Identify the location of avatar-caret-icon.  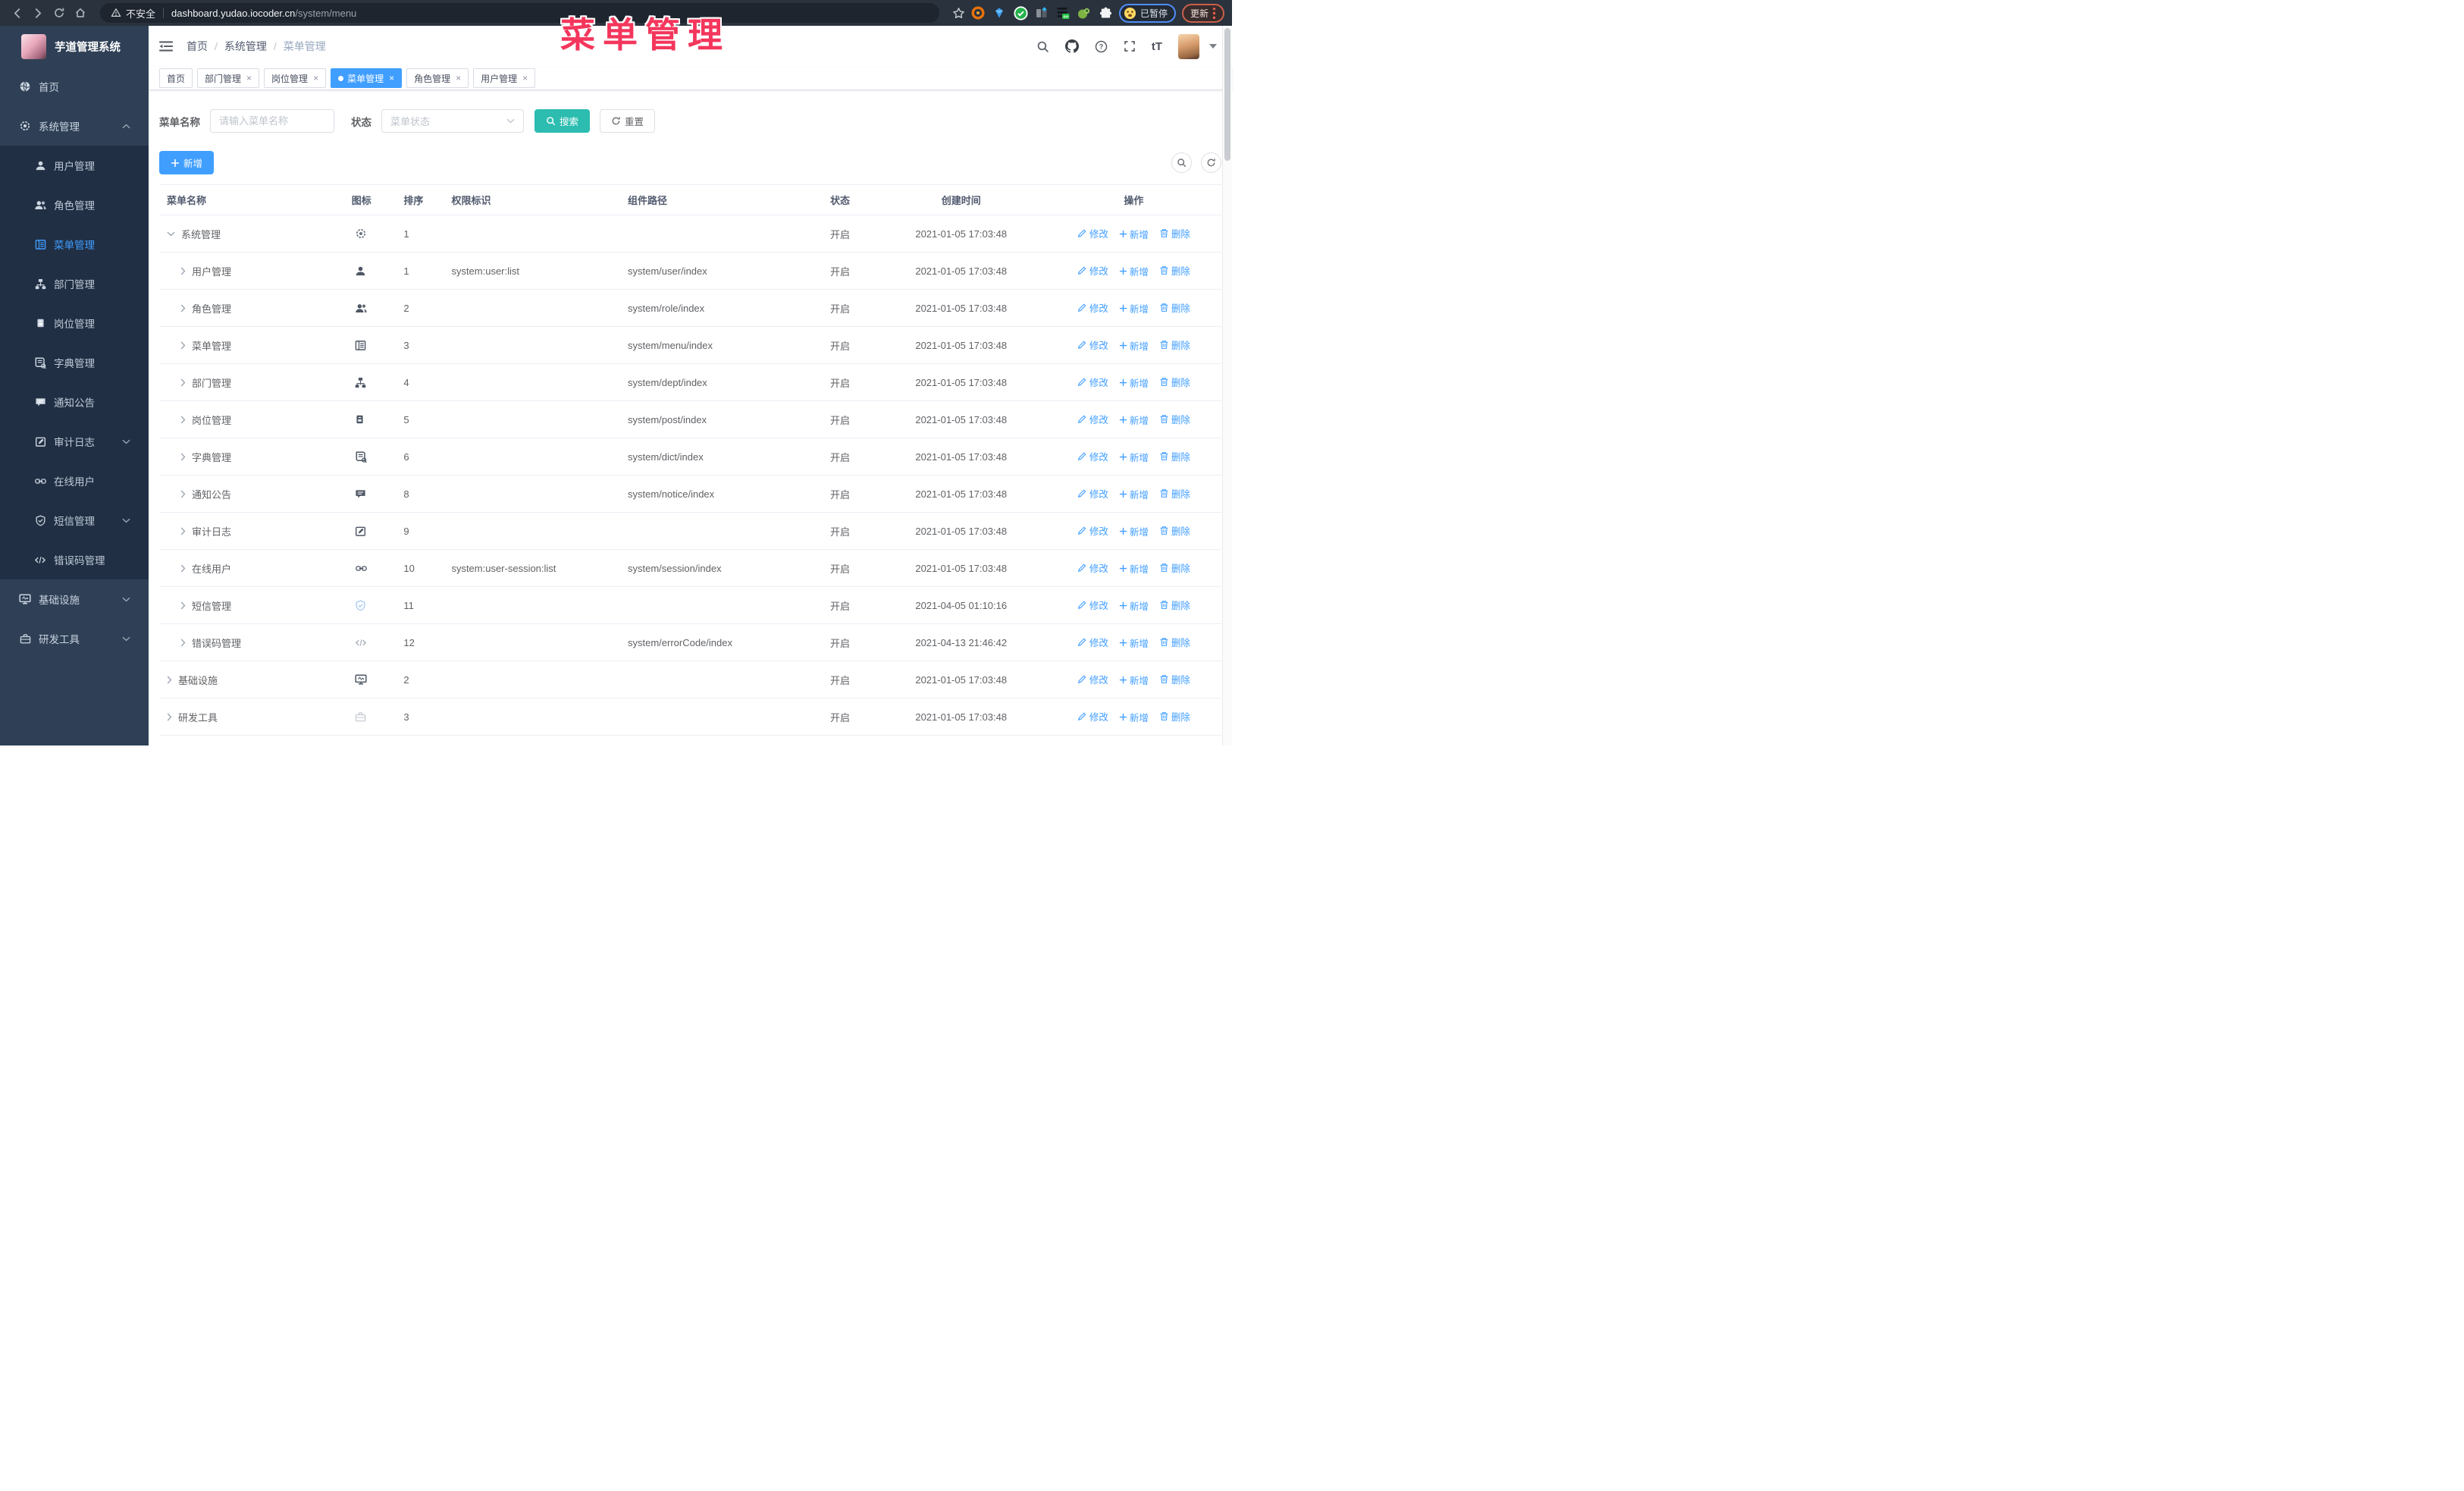
(1213, 46).